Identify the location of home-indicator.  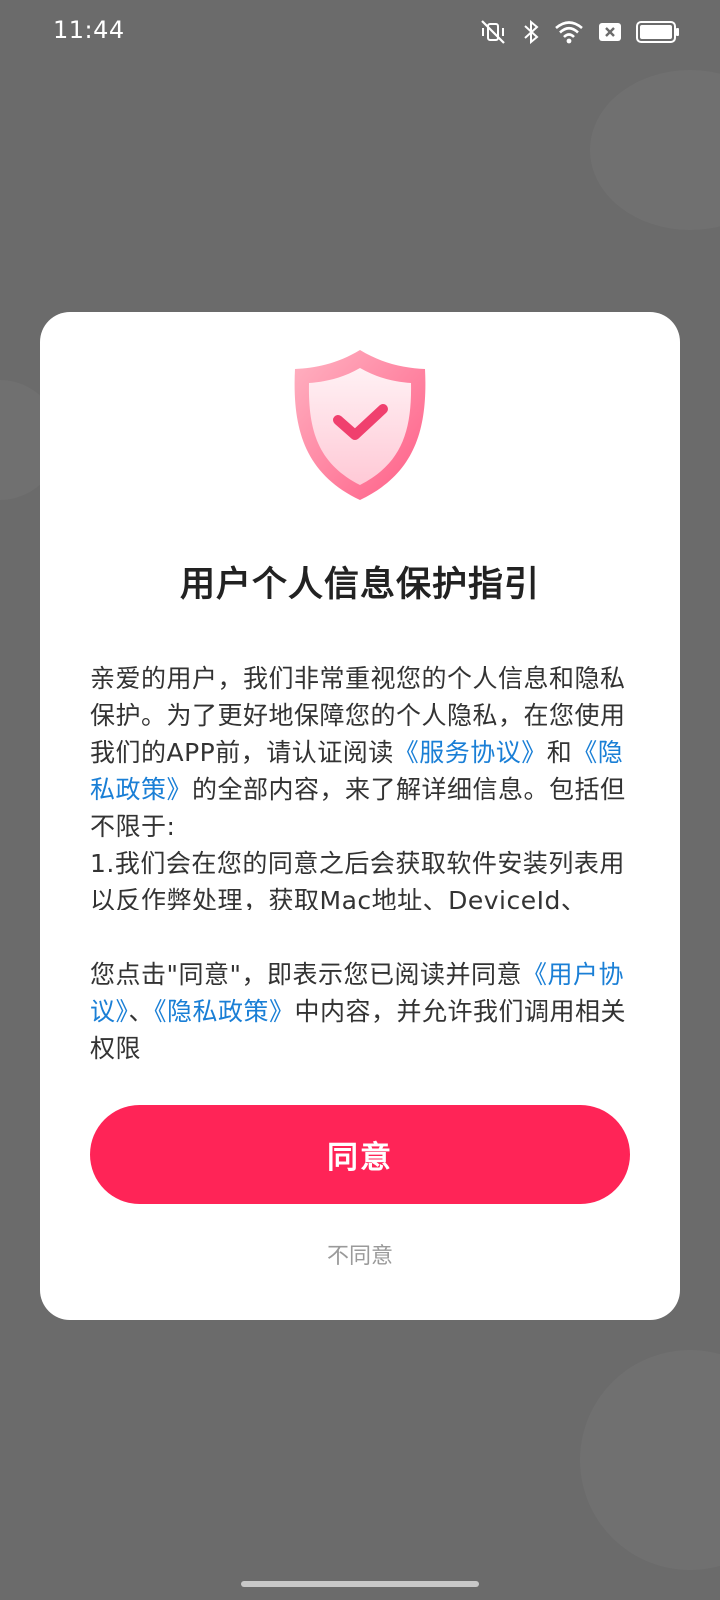
(360, 1584).